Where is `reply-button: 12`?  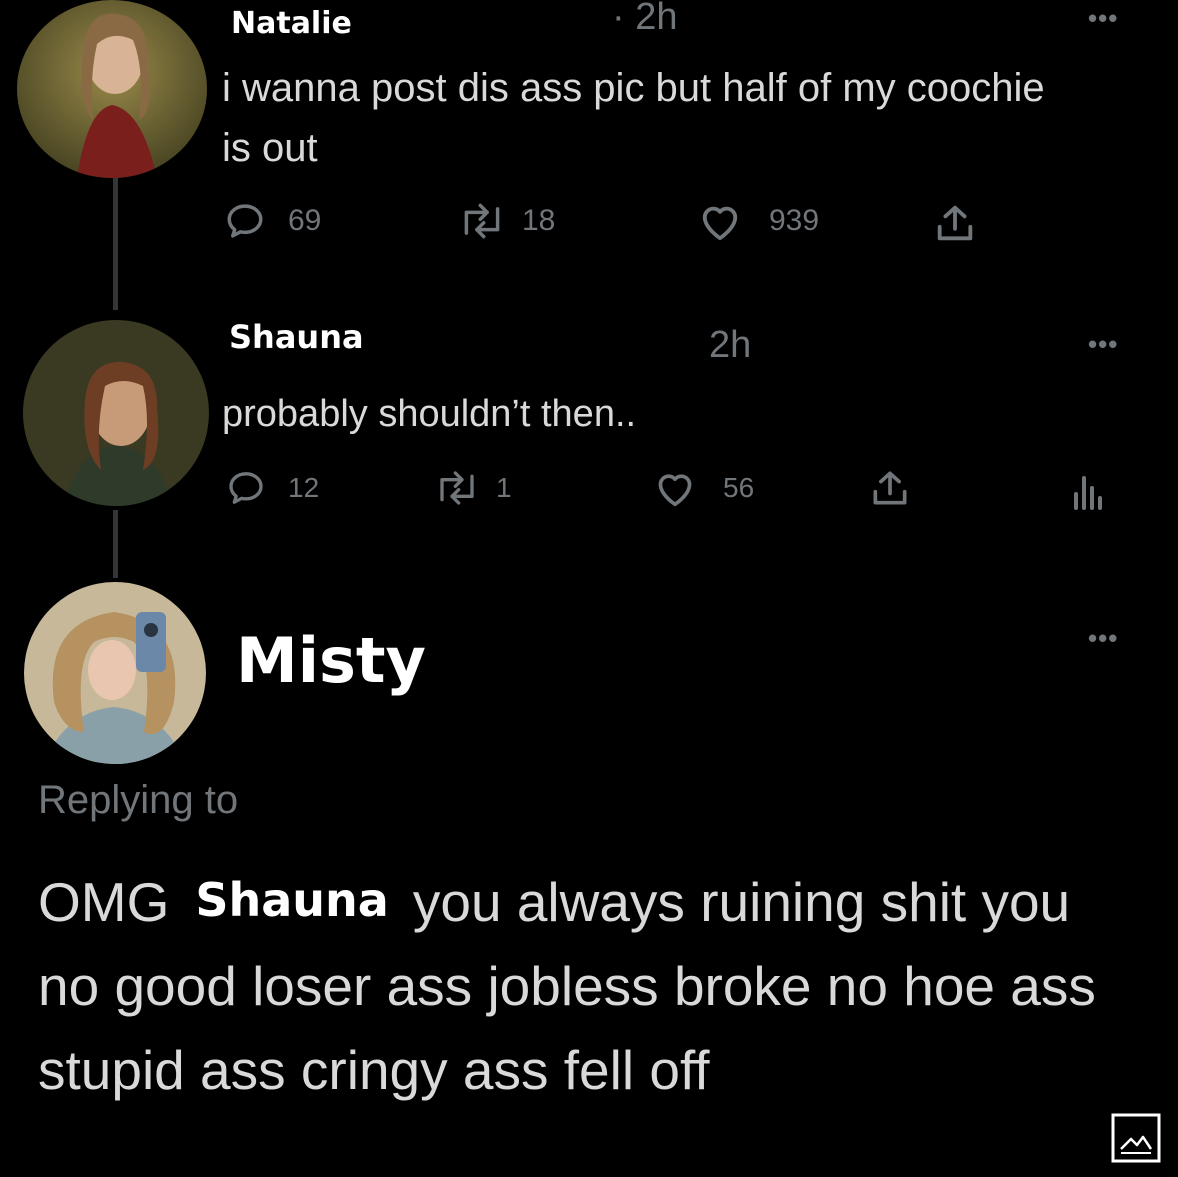
reply-button: 12 is located at coordinates (272, 488).